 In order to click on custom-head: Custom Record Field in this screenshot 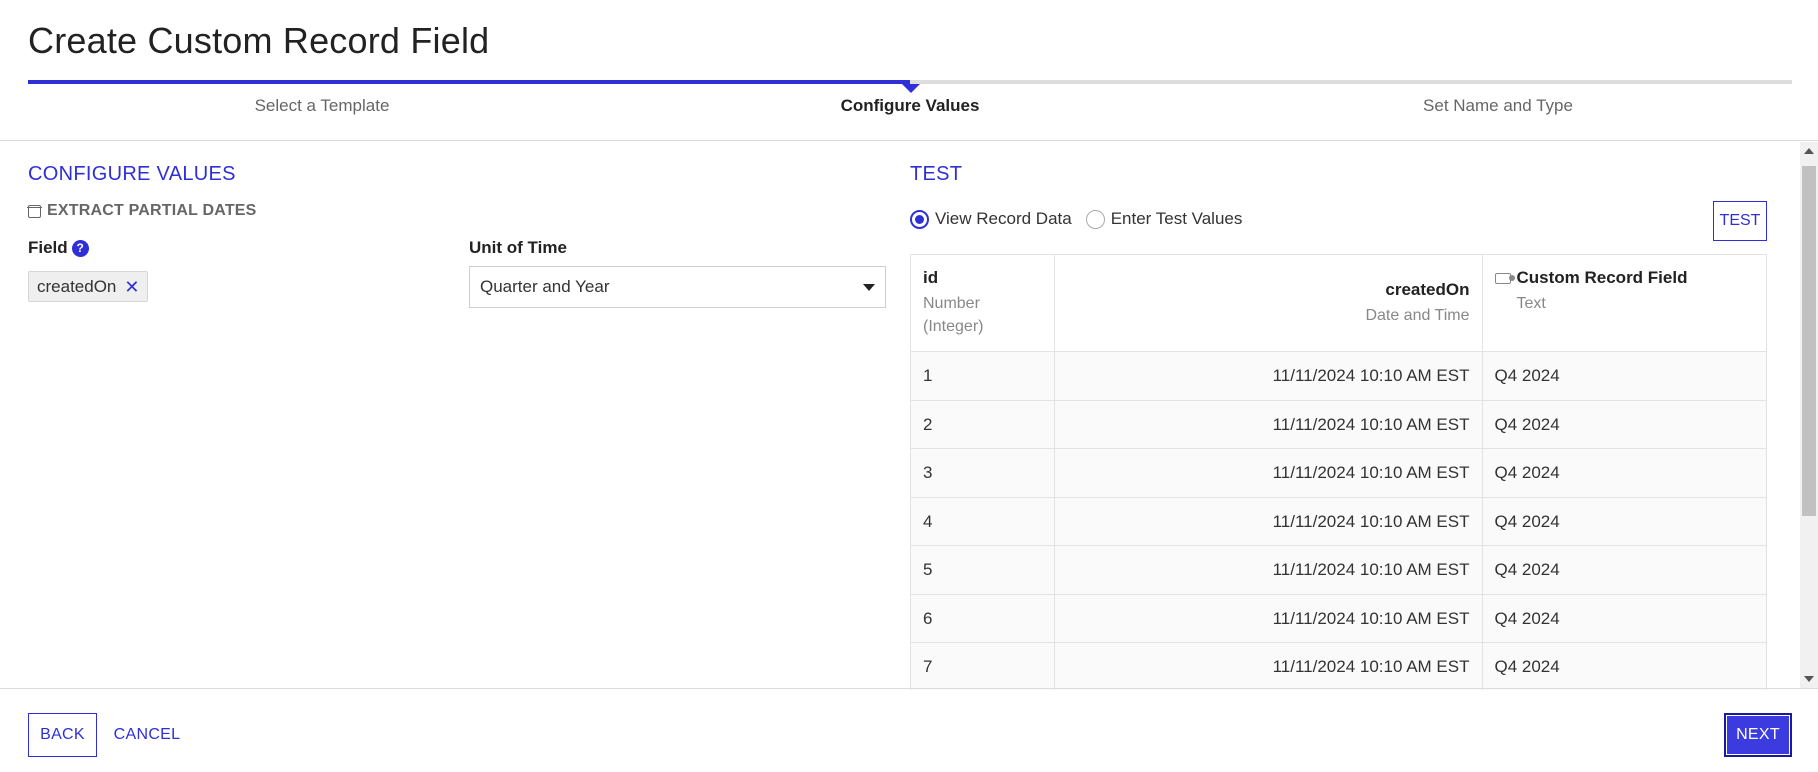, I will do `click(1625, 278)`.